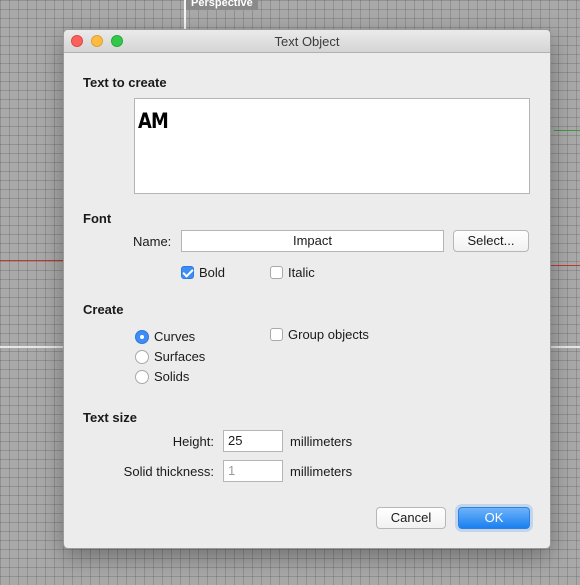 The width and height of the screenshot is (580, 585). What do you see at coordinates (103, 309) in the screenshot?
I see `create-heading: Create` at bounding box center [103, 309].